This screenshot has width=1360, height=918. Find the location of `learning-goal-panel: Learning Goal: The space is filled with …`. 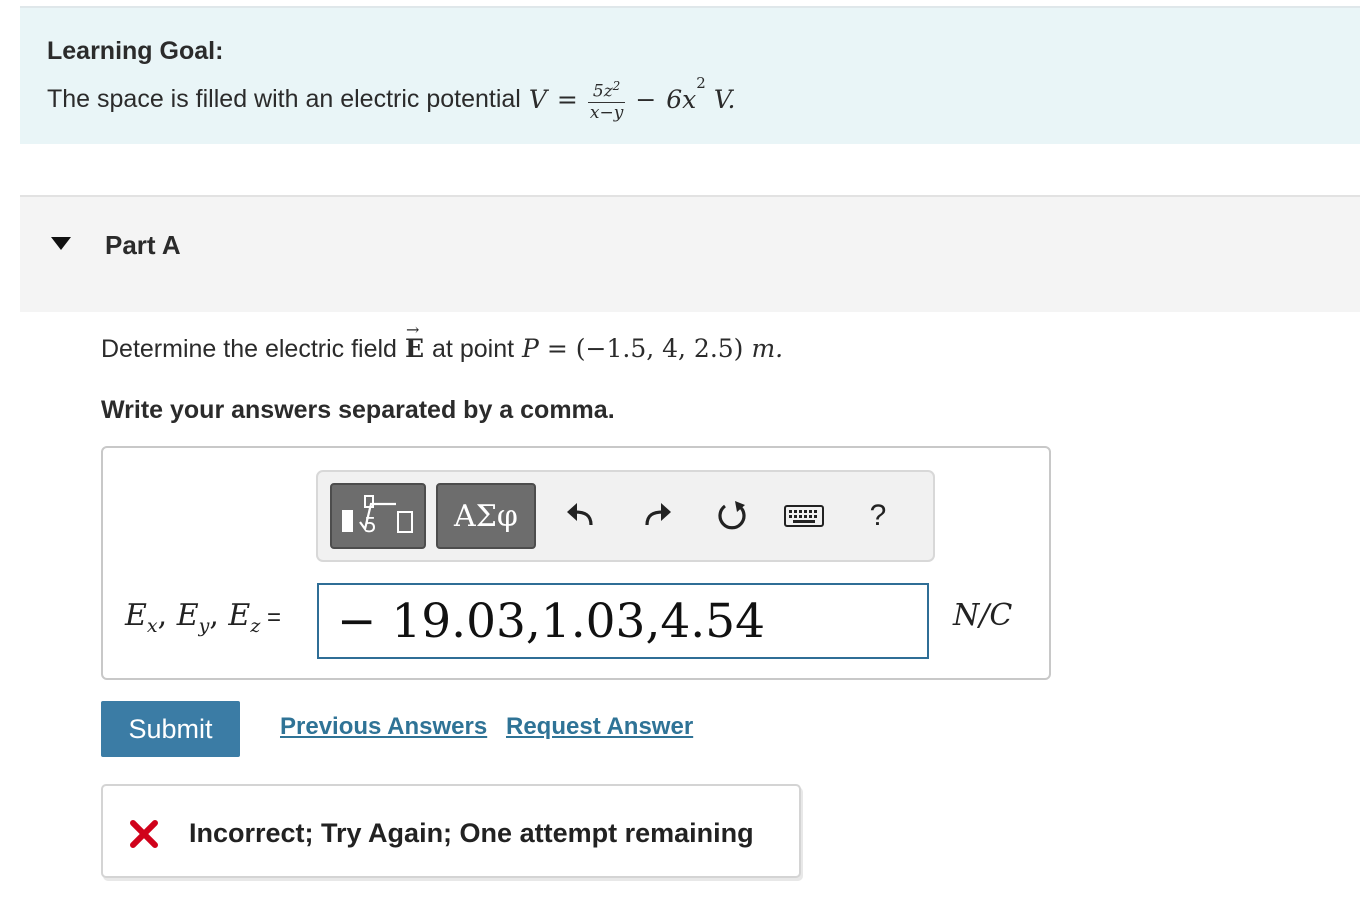

learning-goal-panel: Learning Goal: The space is filled with … is located at coordinates (690, 75).